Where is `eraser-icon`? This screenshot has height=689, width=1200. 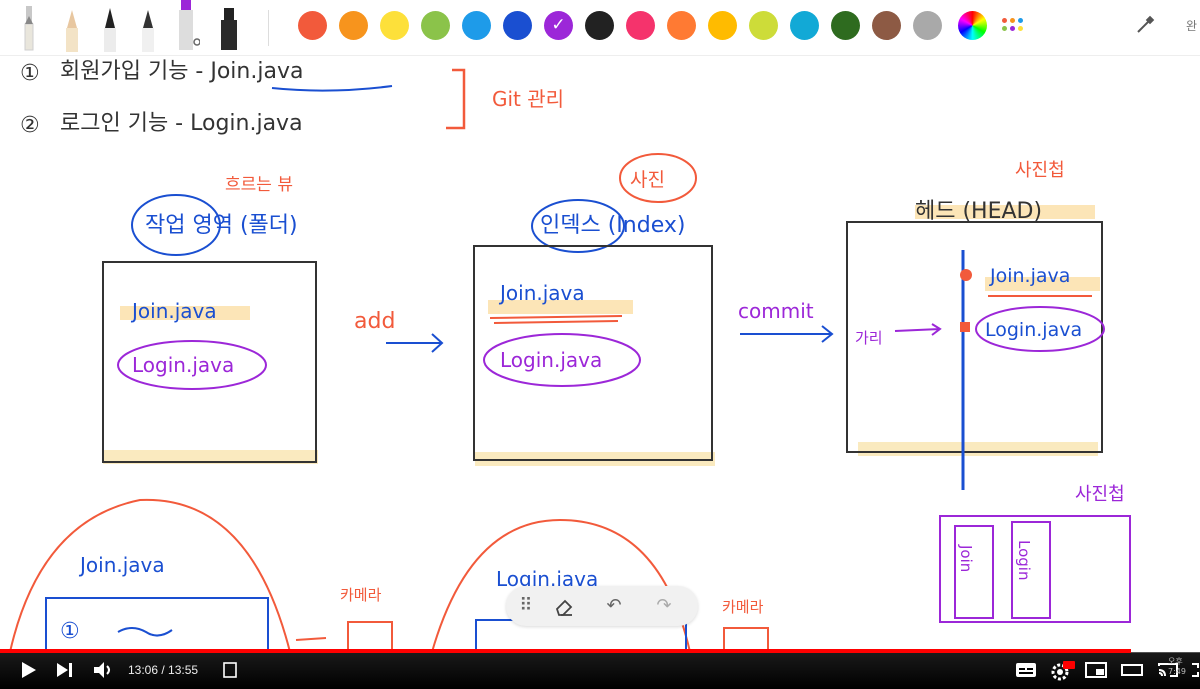
eraser-icon is located at coordinates (564, 606).